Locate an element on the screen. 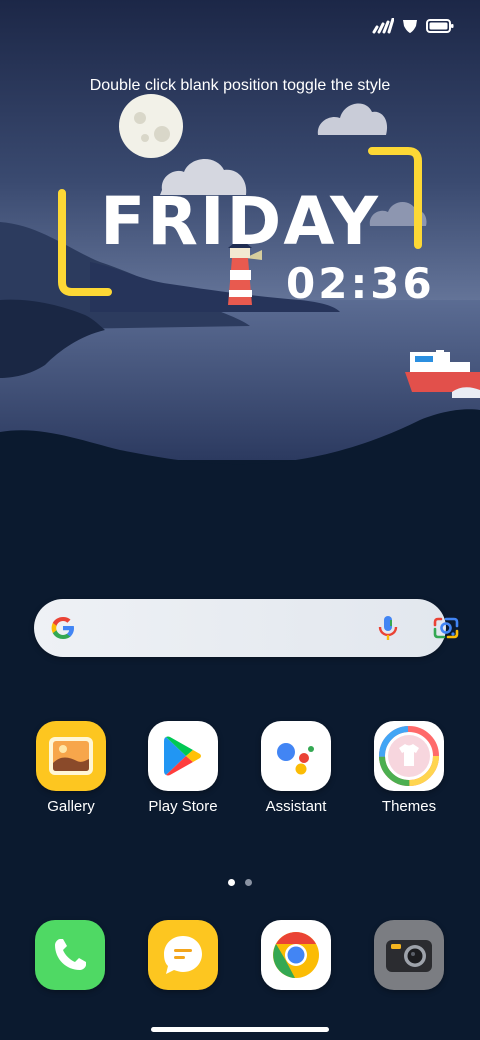 Image resolution: width=480 pixels, height=1040 pixels. app-label: Gallery is located at coordinates (71, 806).